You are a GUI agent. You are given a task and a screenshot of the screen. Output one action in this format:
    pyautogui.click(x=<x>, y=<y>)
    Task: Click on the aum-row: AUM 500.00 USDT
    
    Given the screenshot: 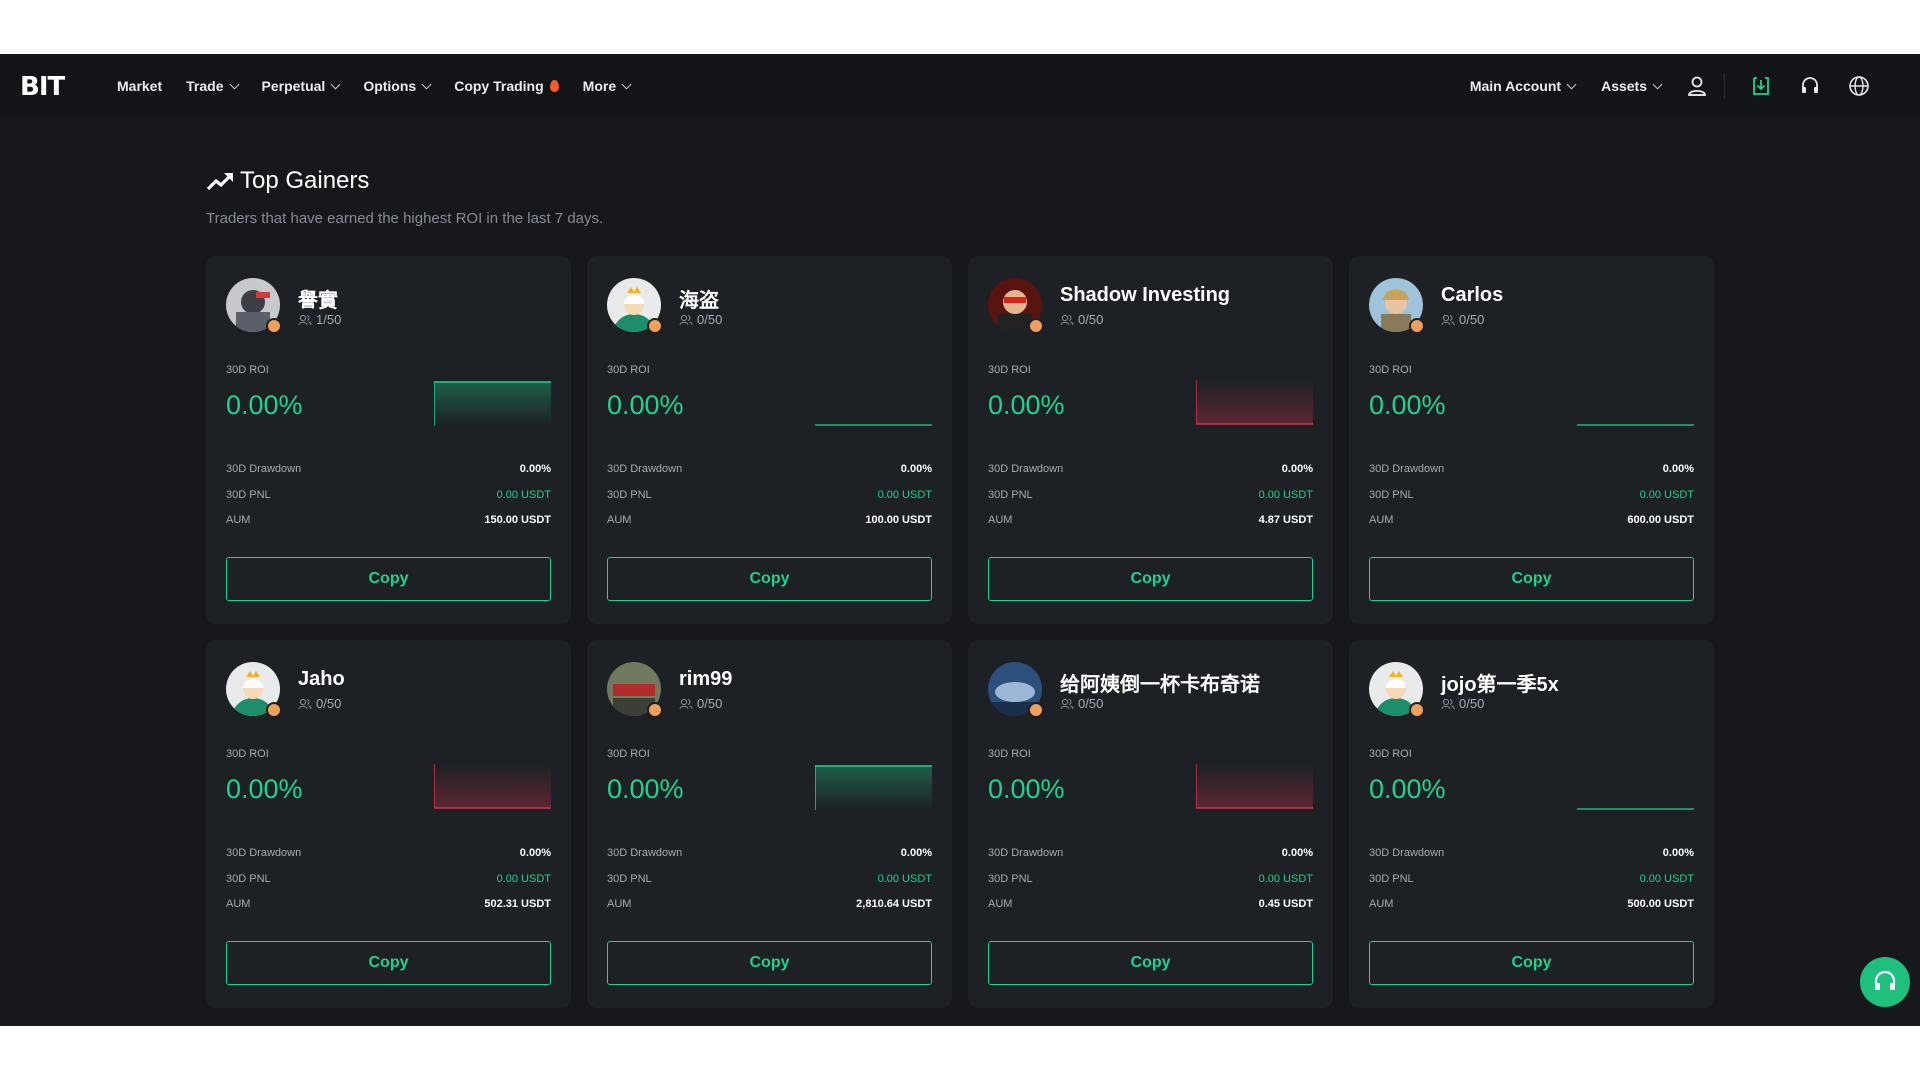 What is the action you would take?
    pyautogui.click(x=1531, y=904)
    